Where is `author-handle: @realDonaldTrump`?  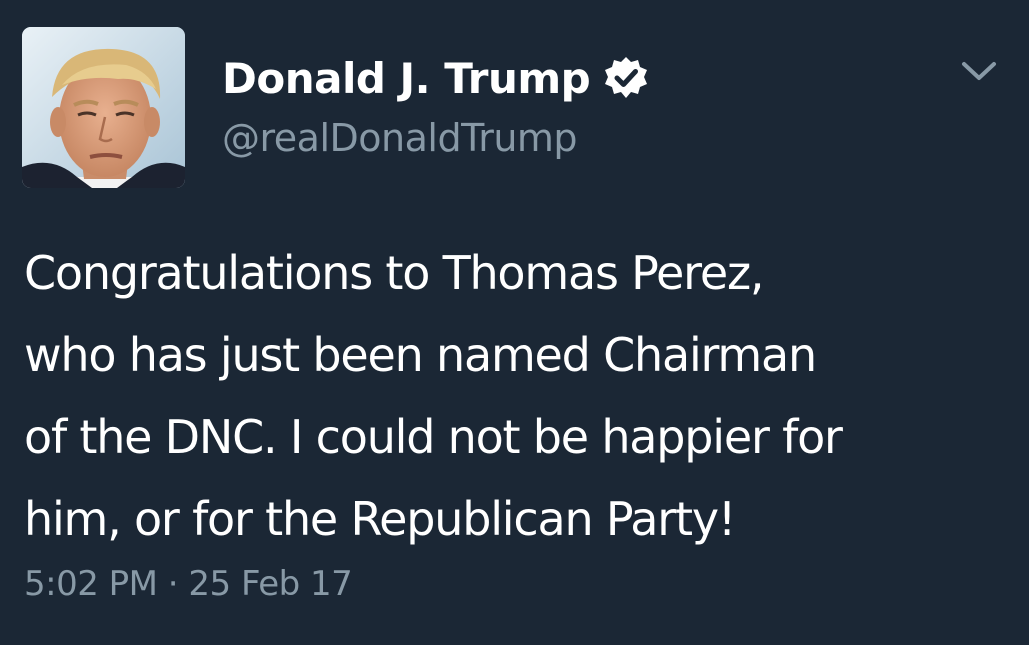
author-handle: @realDonaldTrump is located at coordinates (436, 138).